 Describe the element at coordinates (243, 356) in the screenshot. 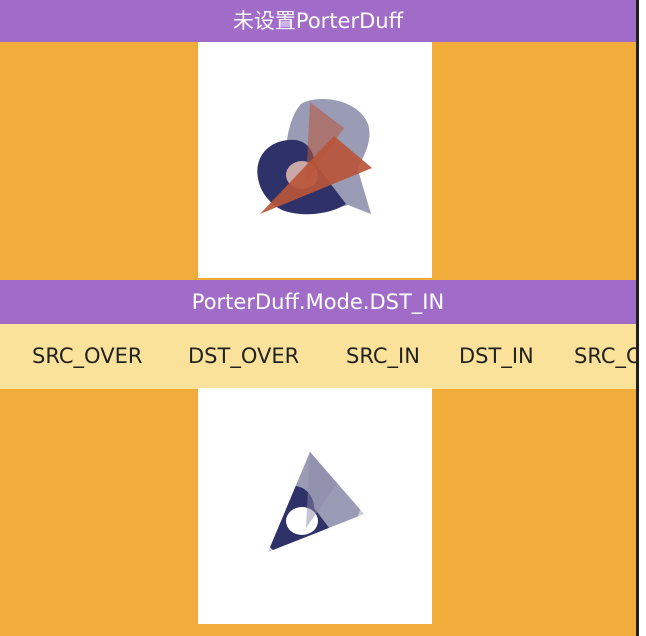

I see `mode-tab-dst-over: DST_OVER` at that location.